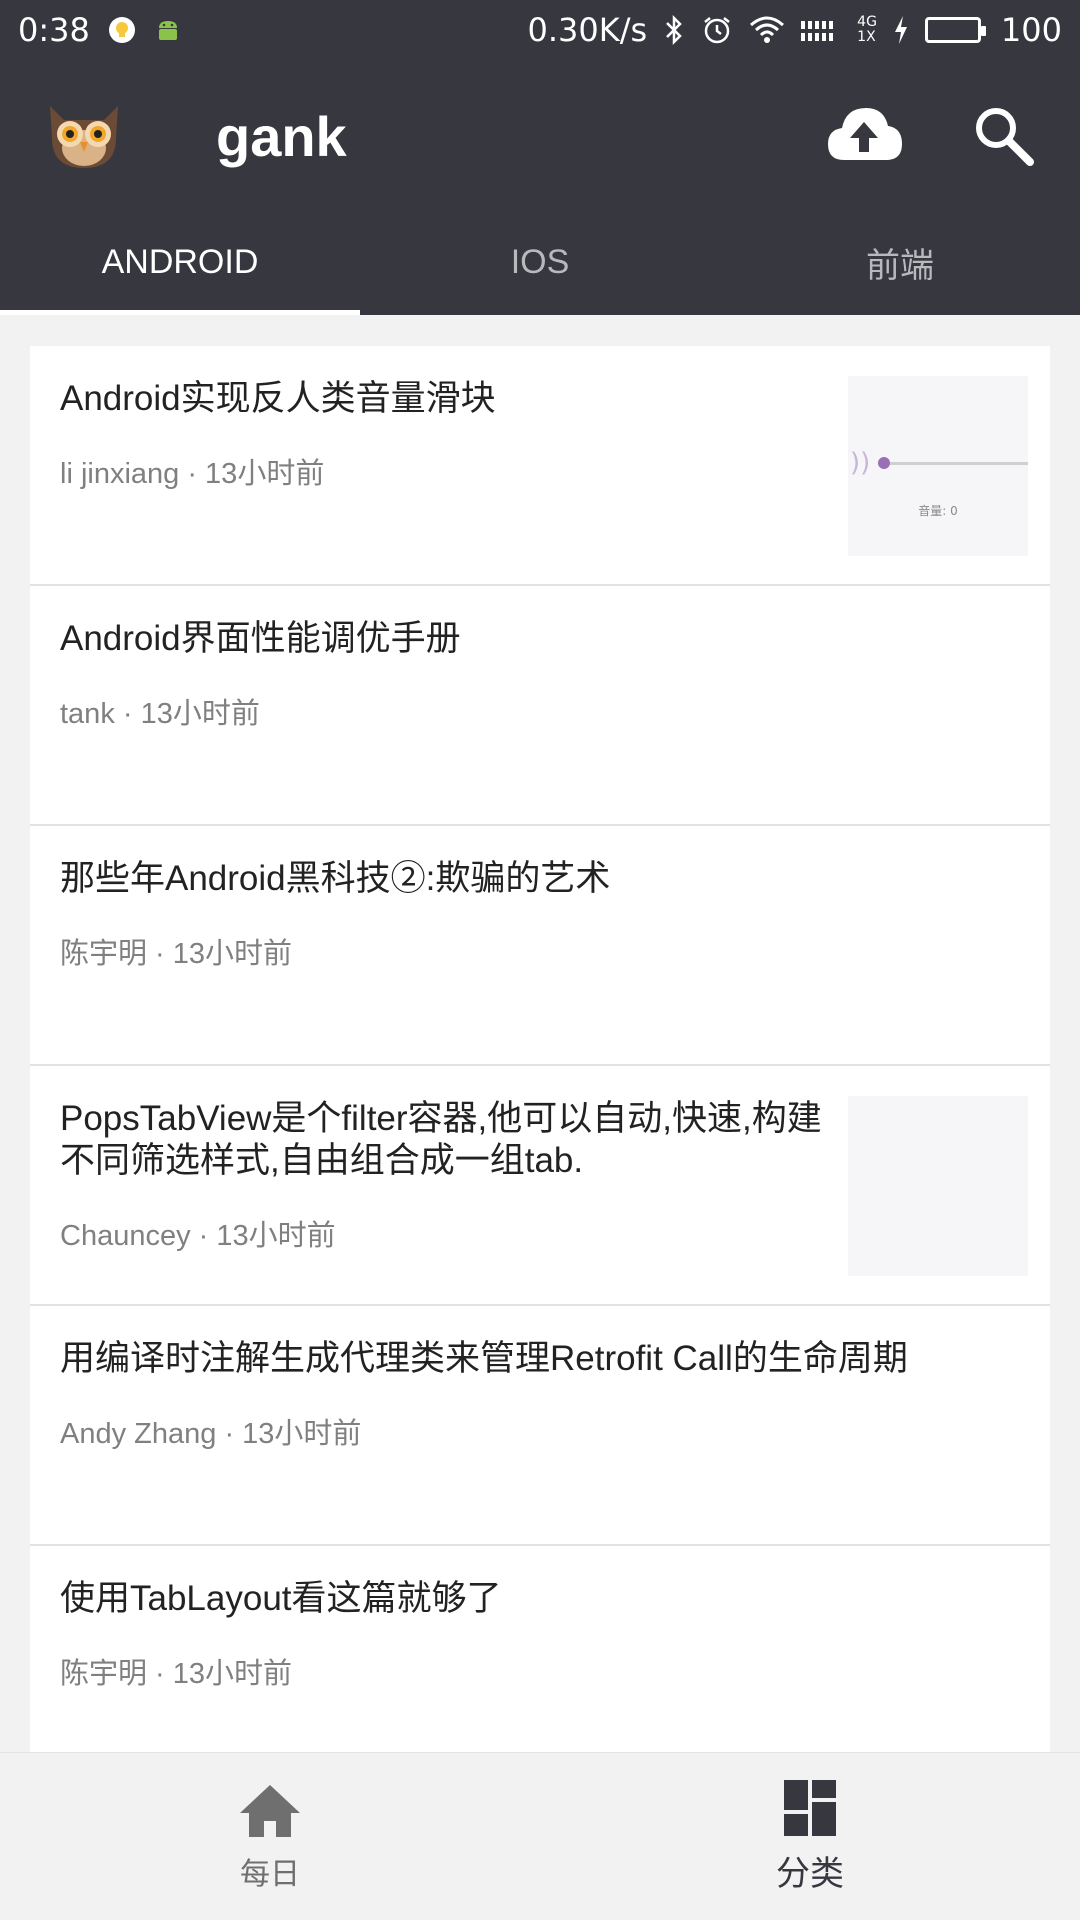  What do you see at coordinates (335, 878) in the screenshot?
I see `item-title: 那些年Android黑科技②:欺骗的艺术` at bounding box center [335, 878].